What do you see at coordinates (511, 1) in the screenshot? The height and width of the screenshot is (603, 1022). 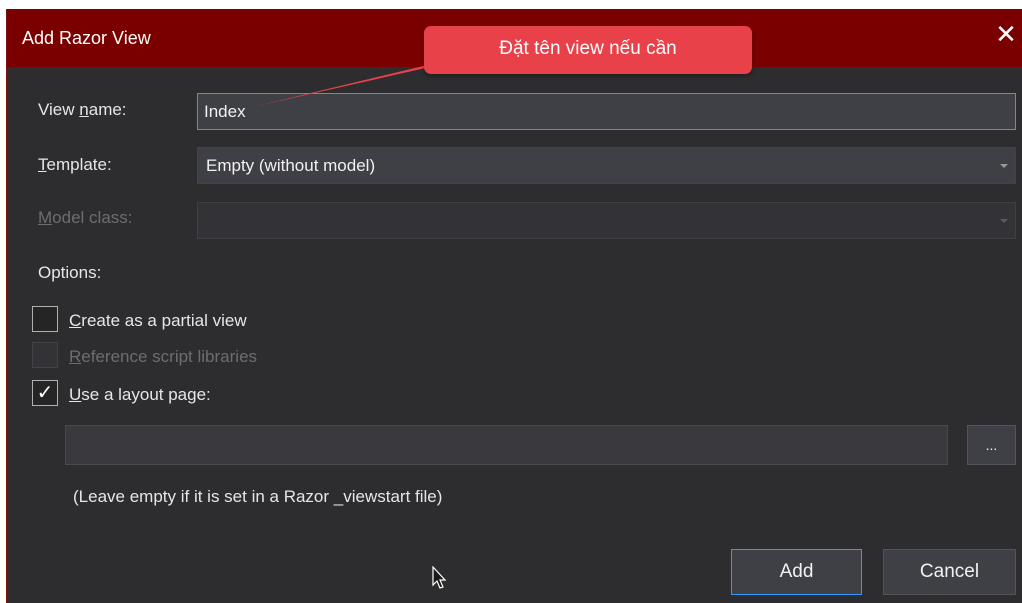 I see `screen-top-edge` at bounding box center [511, 1].